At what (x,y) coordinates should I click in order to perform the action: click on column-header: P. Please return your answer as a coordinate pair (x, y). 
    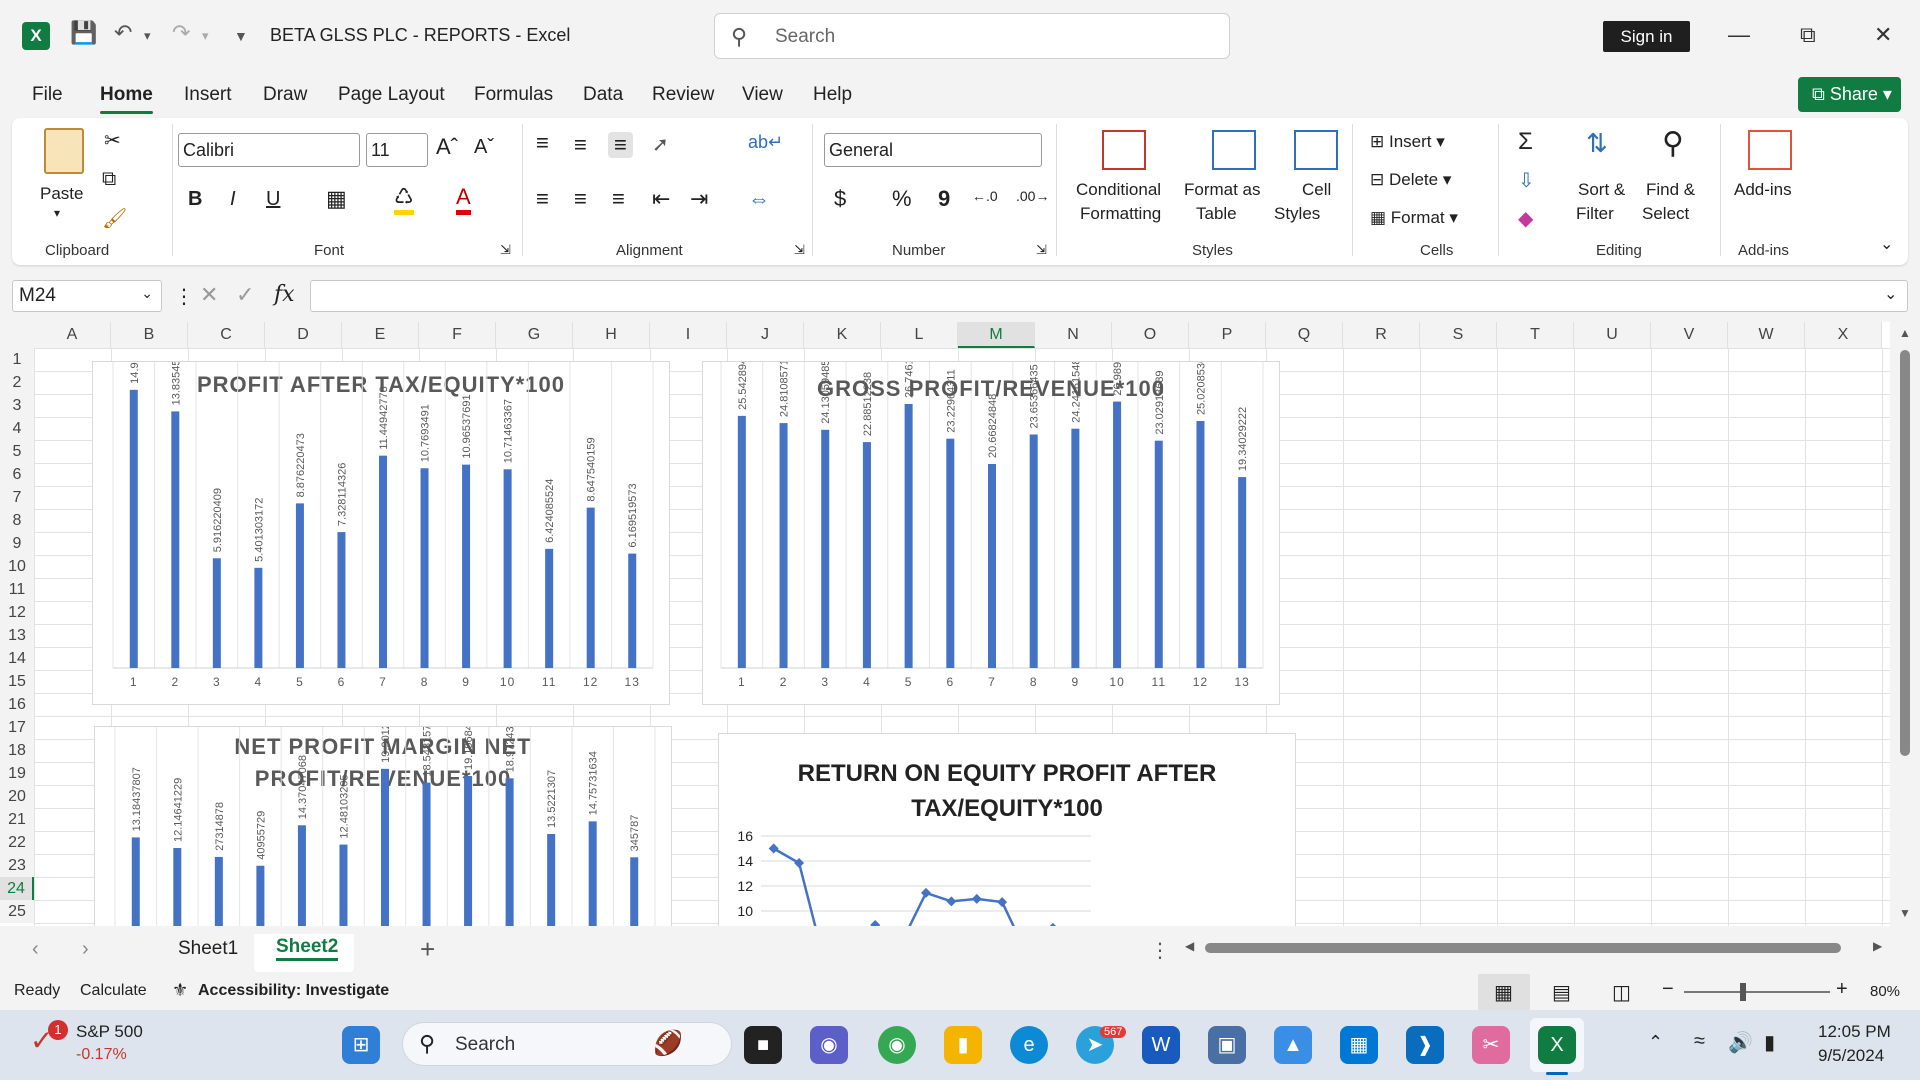
    Looking at the image, I should click on (1227, 335).